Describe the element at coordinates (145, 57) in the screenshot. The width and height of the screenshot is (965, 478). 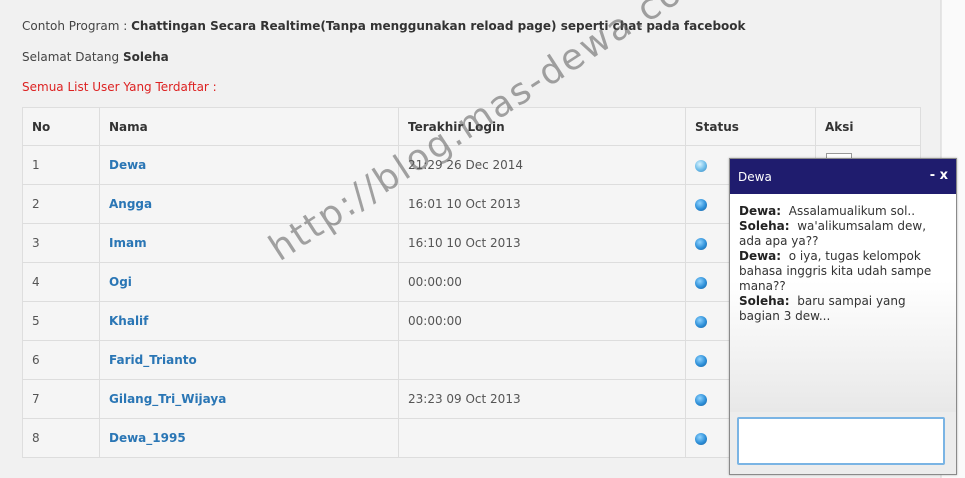
I see `welcome-user: Soleha` at that location.